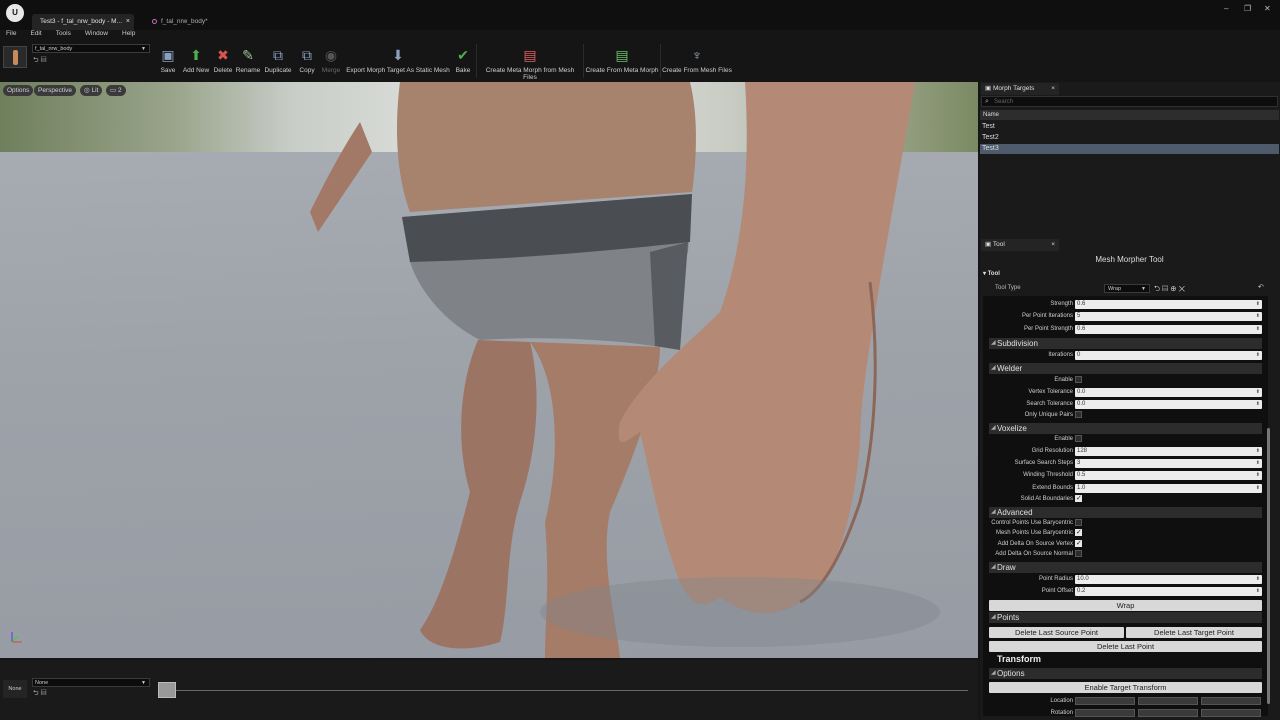 The width and height of the screenshot is (1280, 720). What do you see at coordinates (1078, 522) in the screenshot?
I see `control-points-barycentric-checkbox` at bounding box center [1078, 522].